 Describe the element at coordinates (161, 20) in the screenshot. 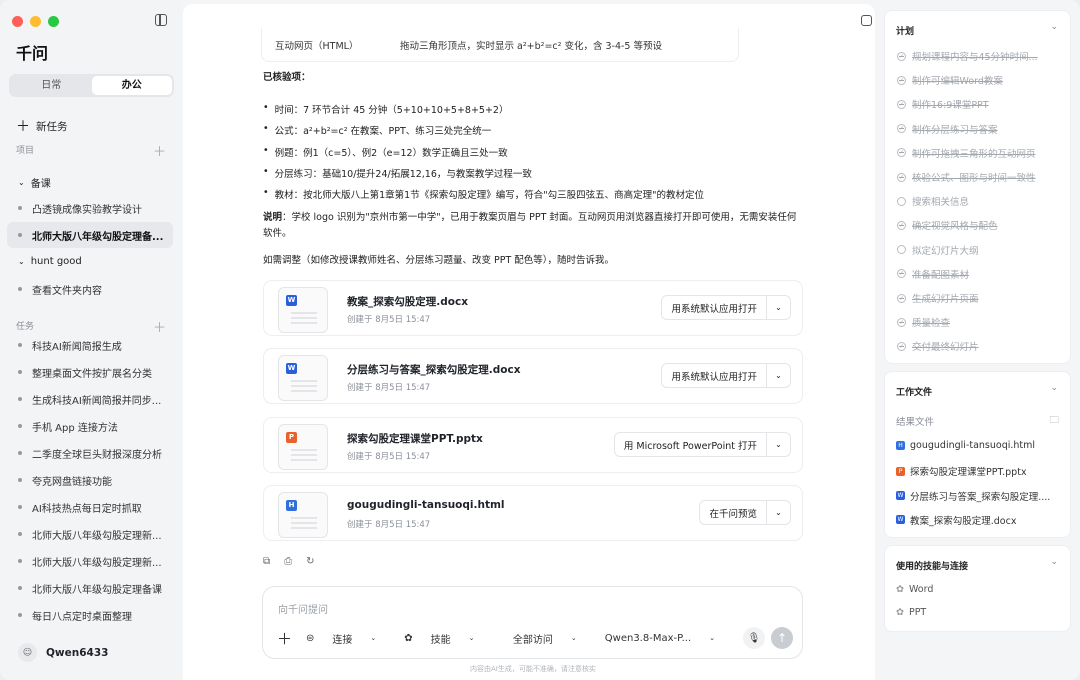

I see `sidebar-toggle-icon` at that location.